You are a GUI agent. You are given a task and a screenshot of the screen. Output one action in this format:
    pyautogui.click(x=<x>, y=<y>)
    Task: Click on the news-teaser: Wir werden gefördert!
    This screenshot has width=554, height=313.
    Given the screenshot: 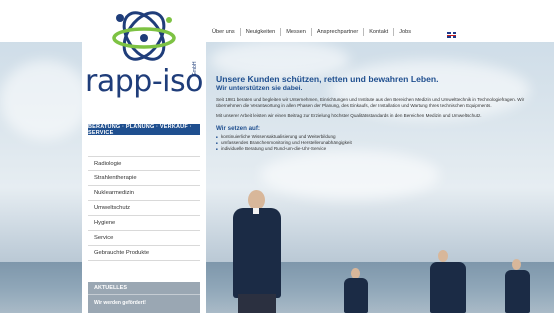 What is the action you would take?
    pyautogui.click(x=144, y=300)
    